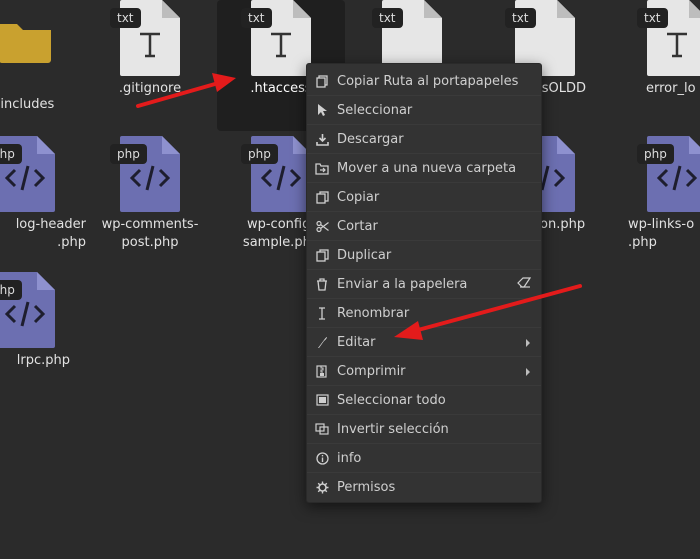 The height and width of the screenshot is (559, 700). What do you see at coordinates (322, 226) in the screenshot?
I see `scissors-icon` at bounding box center [322, 226].